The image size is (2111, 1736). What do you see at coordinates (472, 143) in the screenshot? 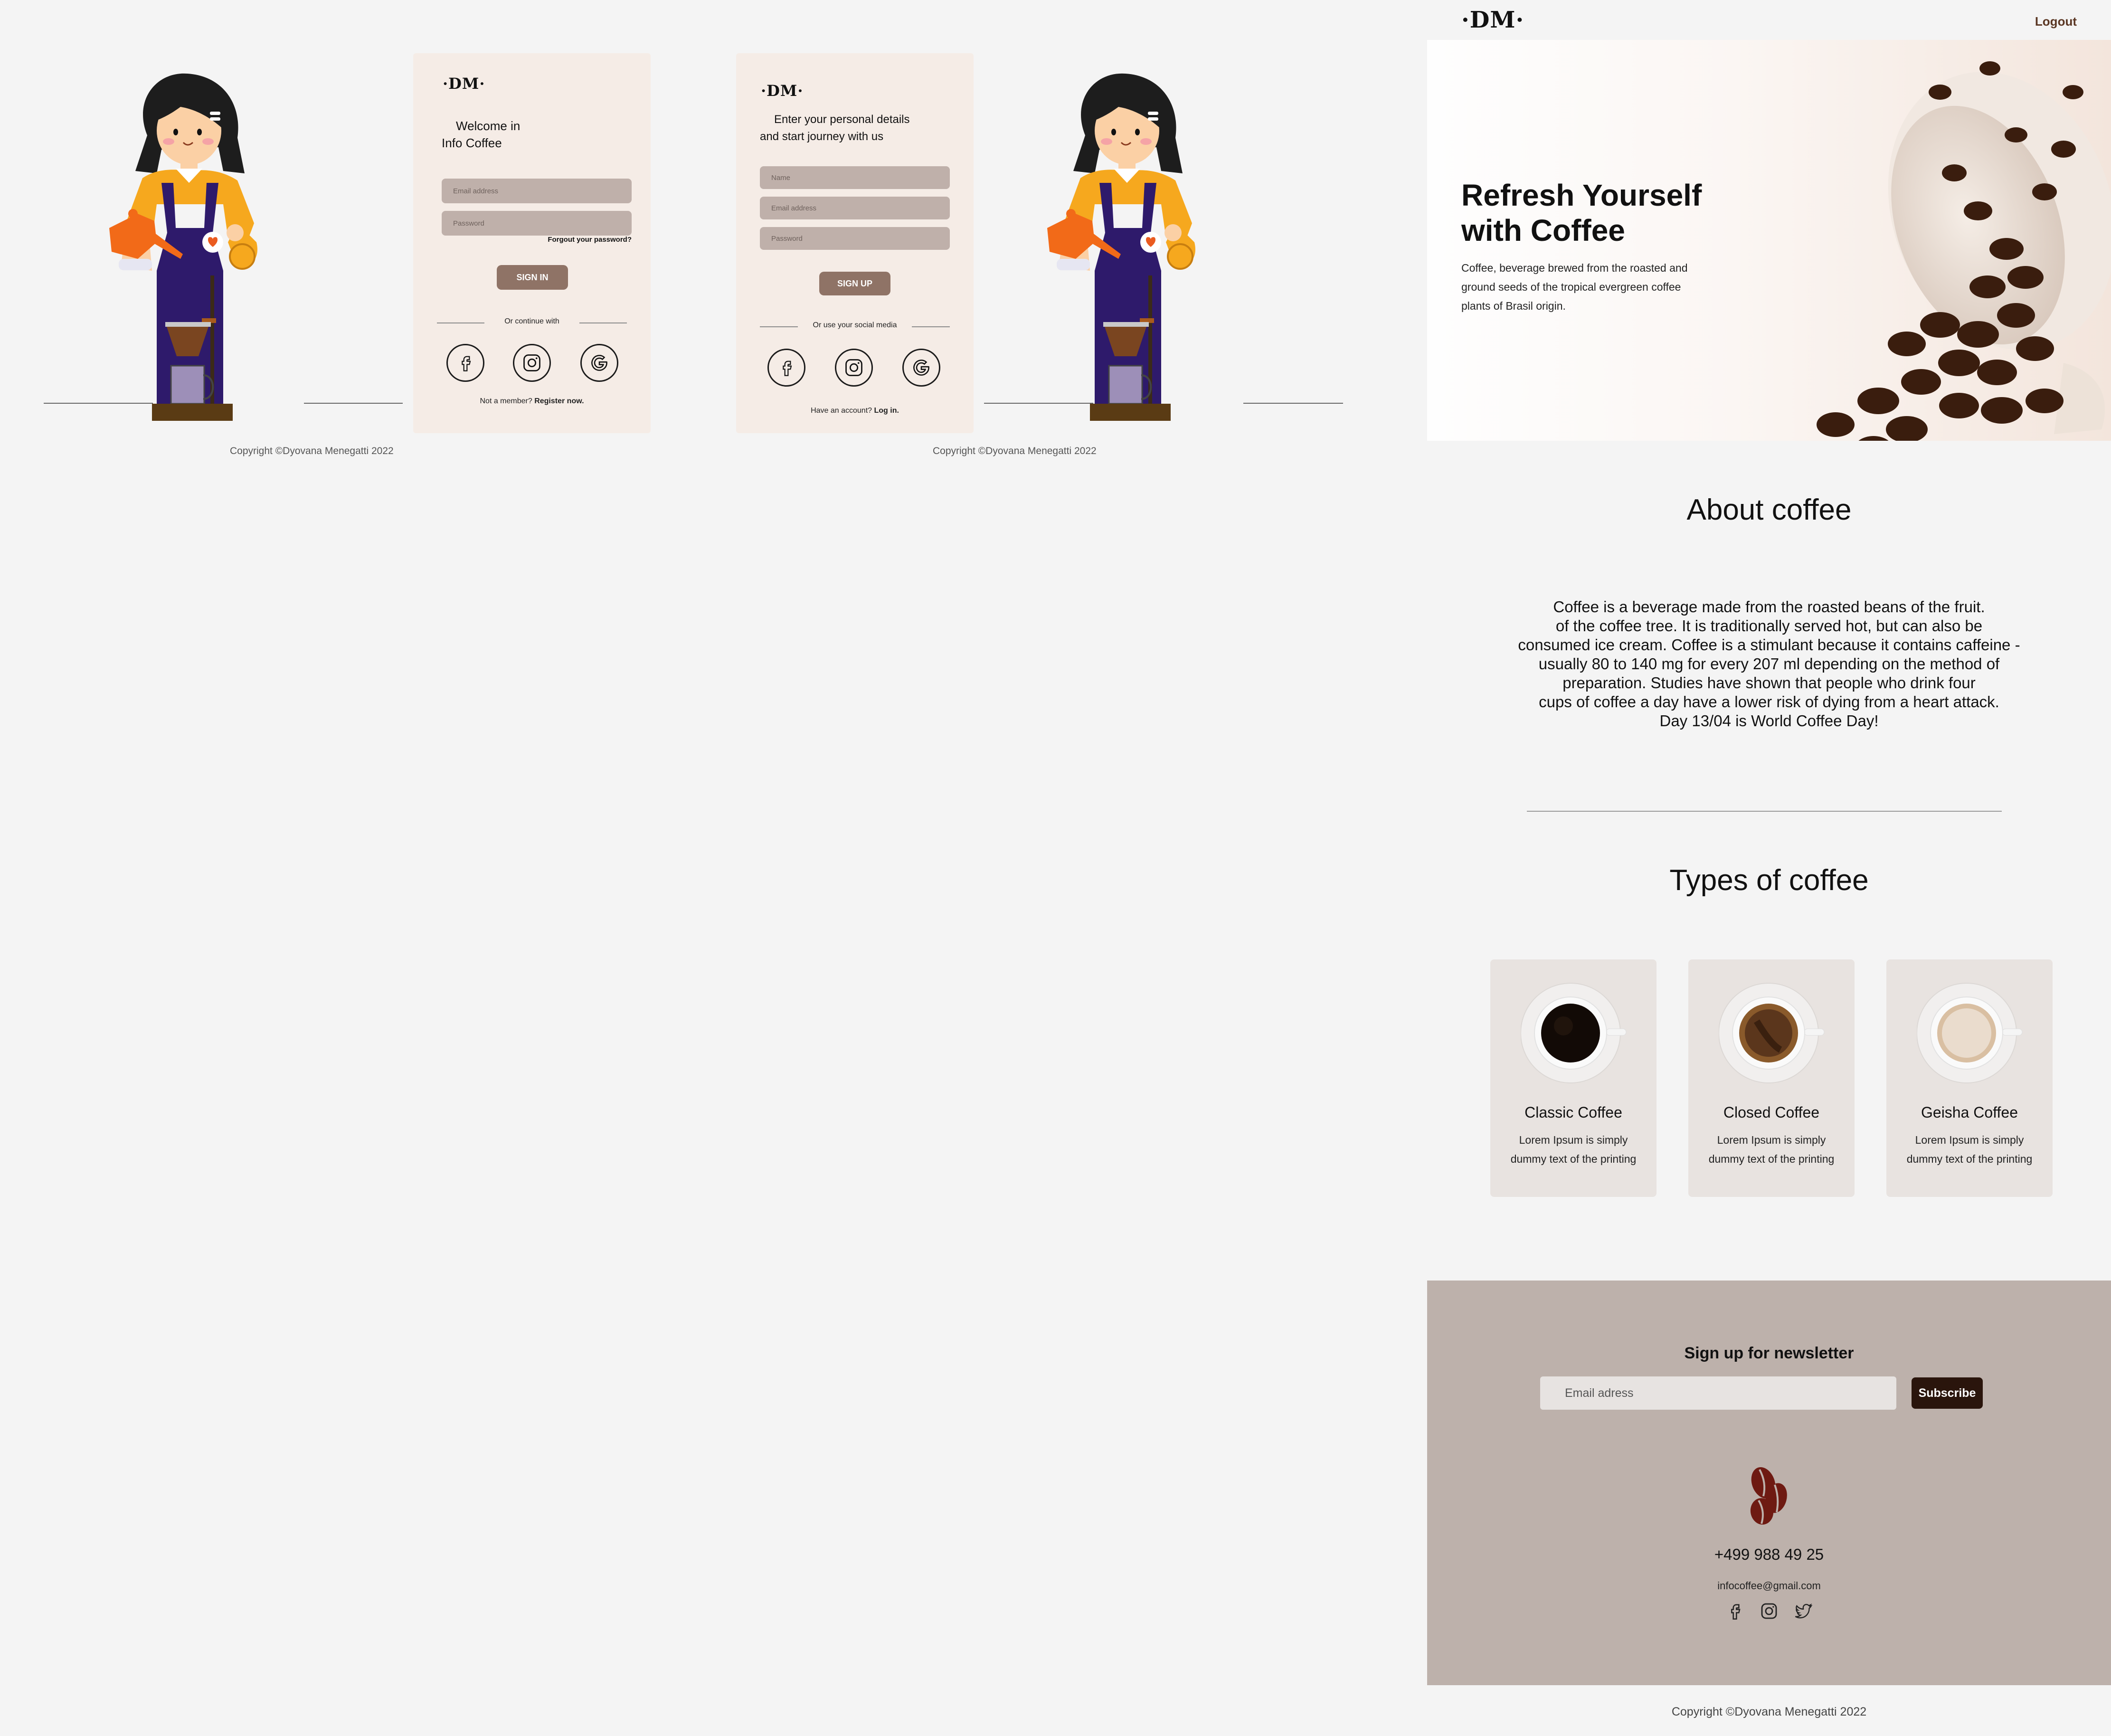
I see `welcome-line-2: Info Coffee` at bounding box center [472, 143].